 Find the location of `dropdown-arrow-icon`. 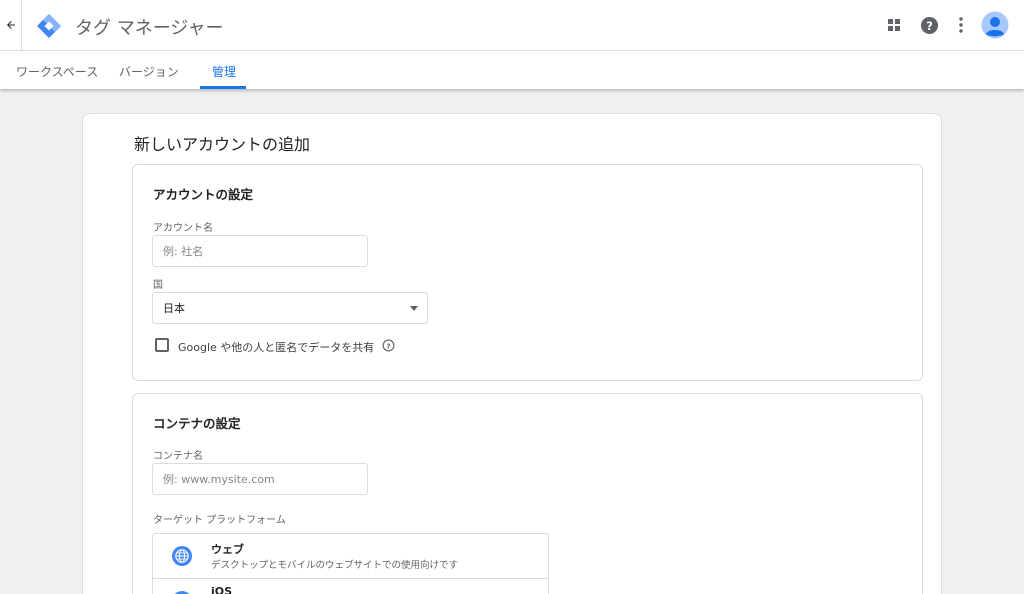

dropdown-arrow-icon is located at coordinates (414, 308).